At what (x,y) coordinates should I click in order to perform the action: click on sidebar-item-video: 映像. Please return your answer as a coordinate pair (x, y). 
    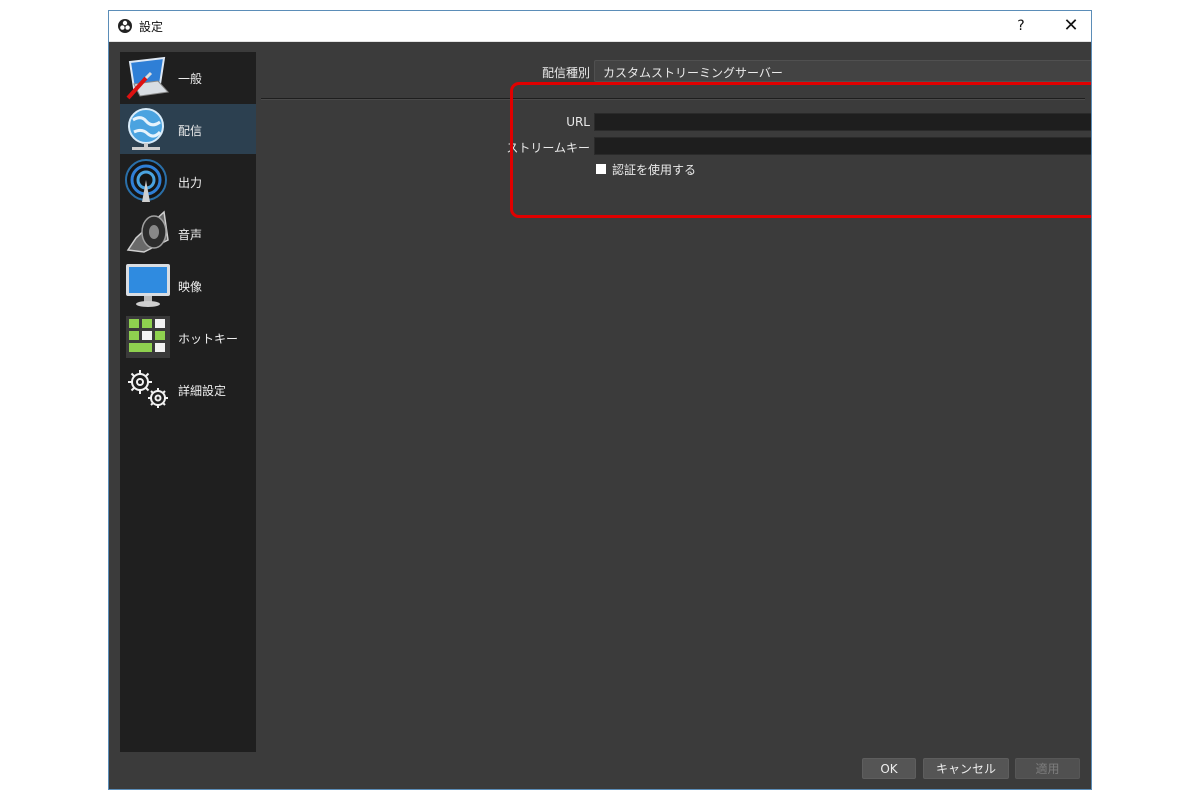
    Looking at the image, I should click on (188, 285).